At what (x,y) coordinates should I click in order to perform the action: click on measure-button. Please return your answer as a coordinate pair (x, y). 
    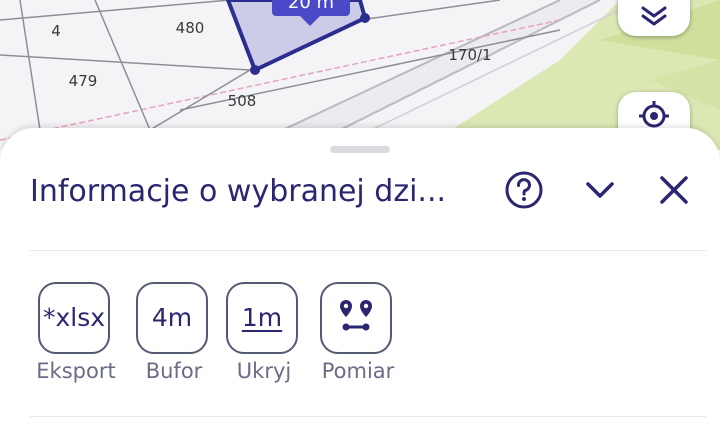
    Looking at the image, I should click on (356, 318).